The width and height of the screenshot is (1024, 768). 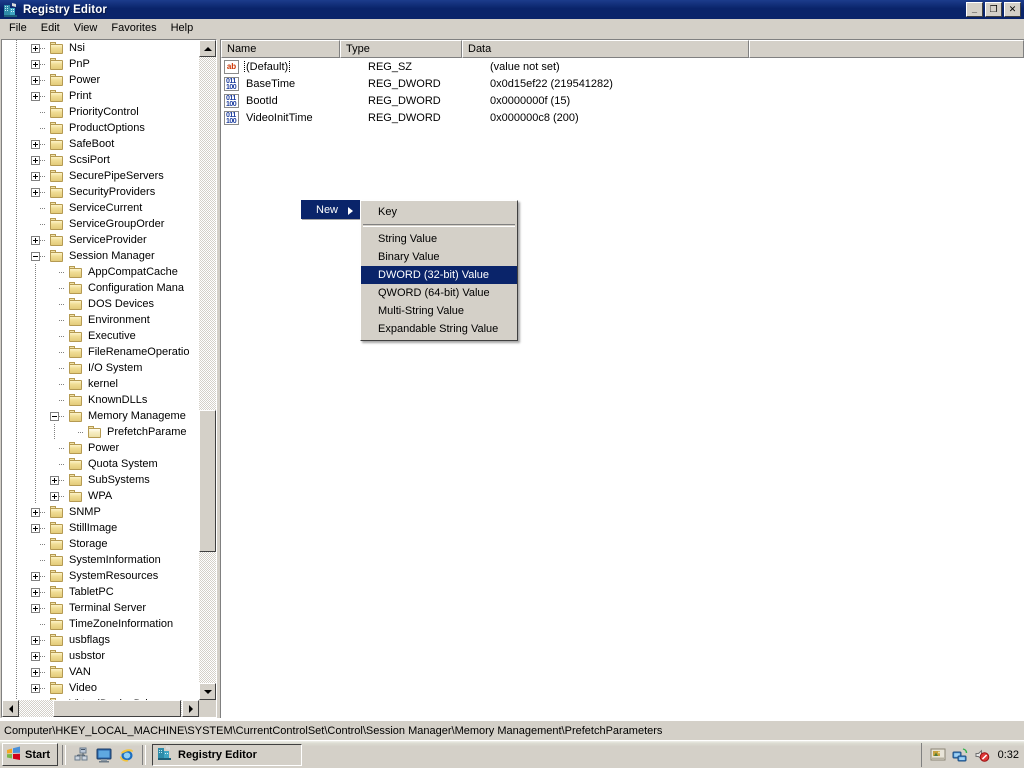 I want to click on menu-item-binary-value: Binary Value, so click(x=439, y=257).